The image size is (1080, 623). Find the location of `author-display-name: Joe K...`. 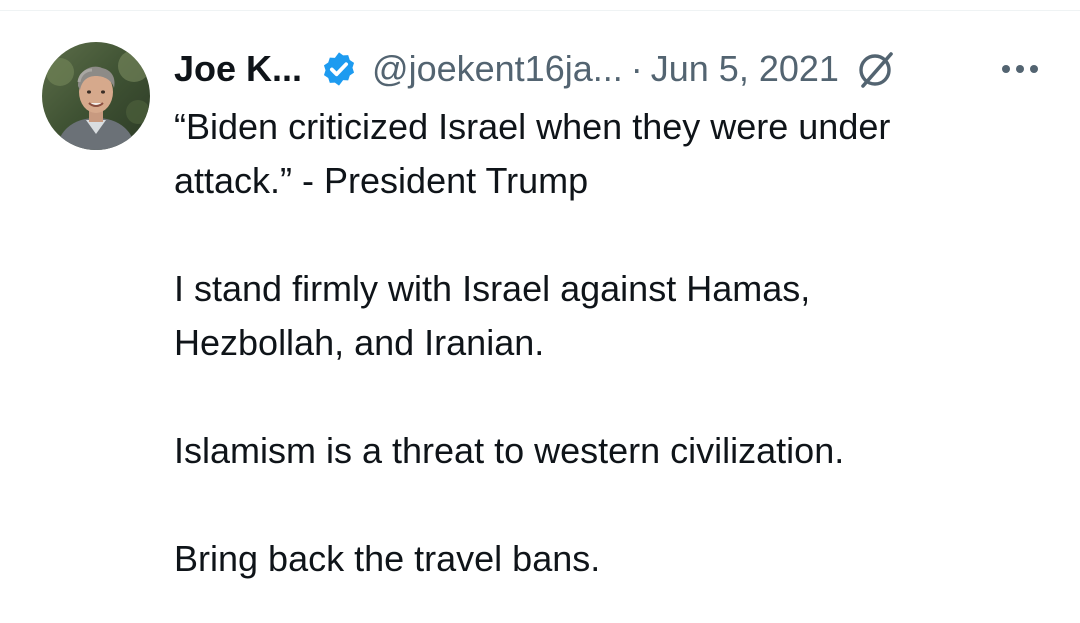

author-display-name: Joe K... is located at coordinates (238, 69).